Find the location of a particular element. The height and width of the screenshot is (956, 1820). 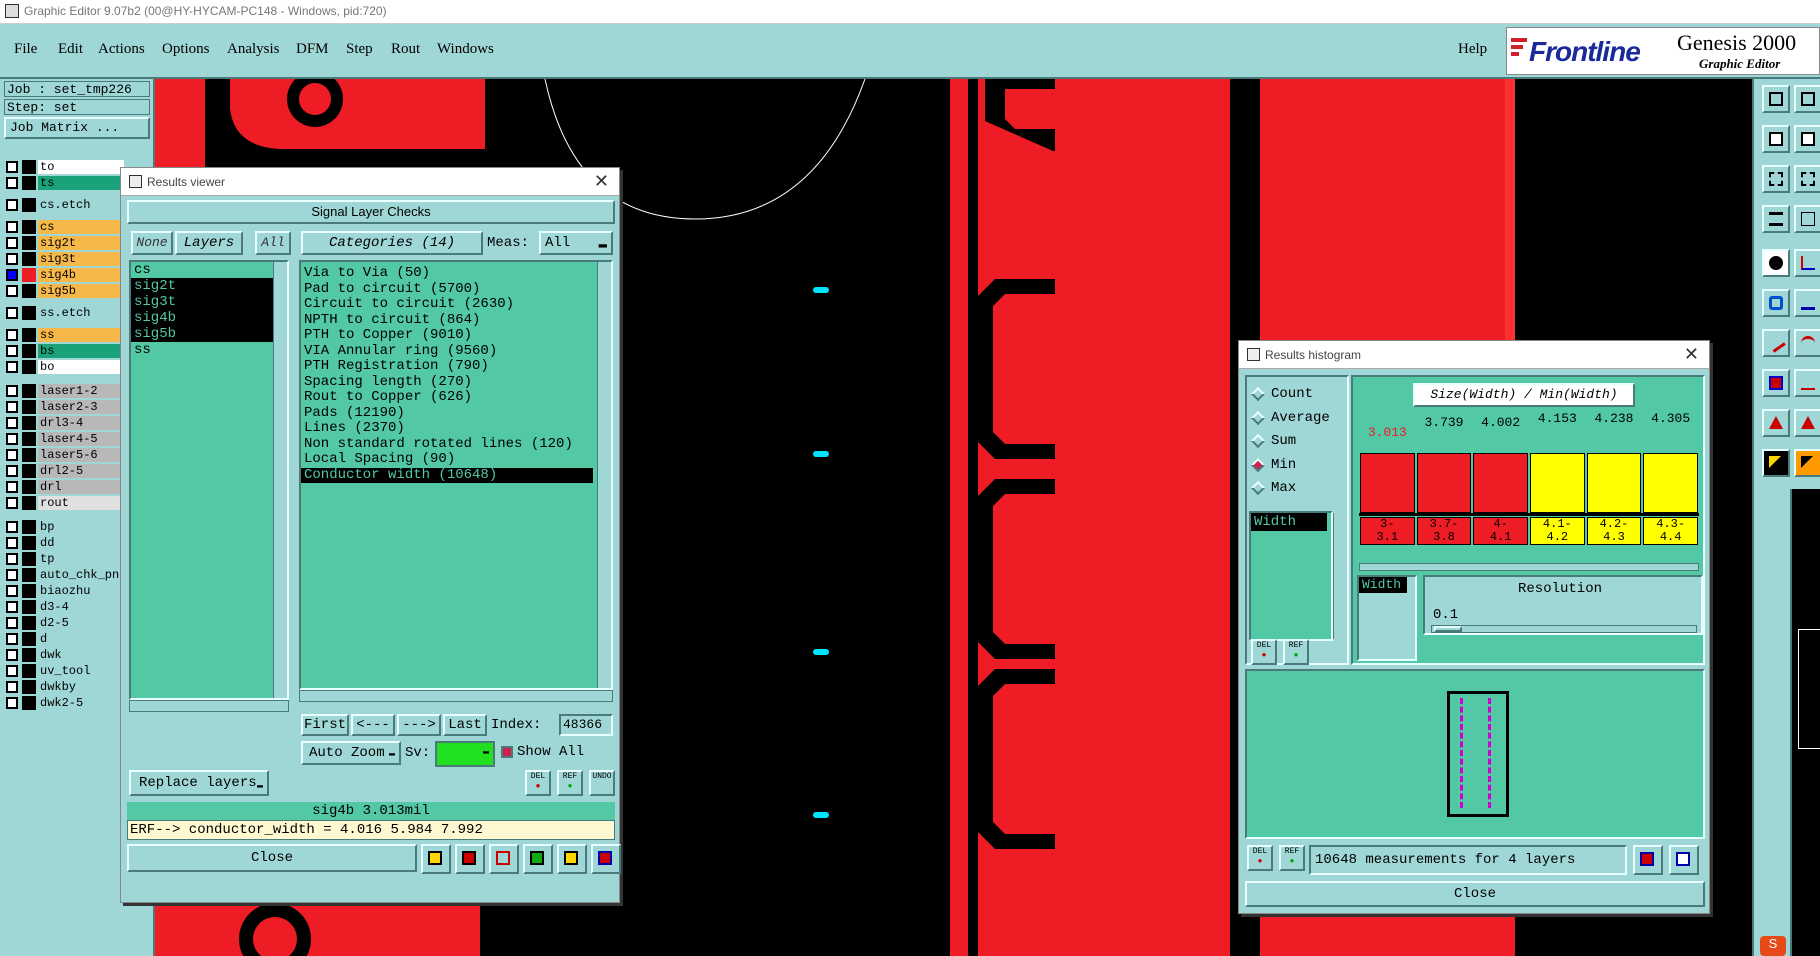

measure-list: Width is located at coordinates (1291, 576).